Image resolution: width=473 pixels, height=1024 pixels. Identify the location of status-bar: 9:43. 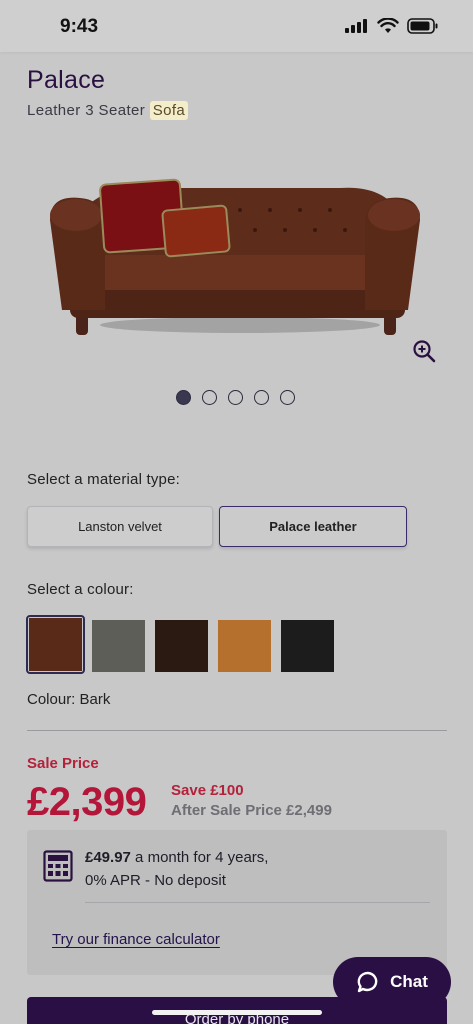
(236, 26).